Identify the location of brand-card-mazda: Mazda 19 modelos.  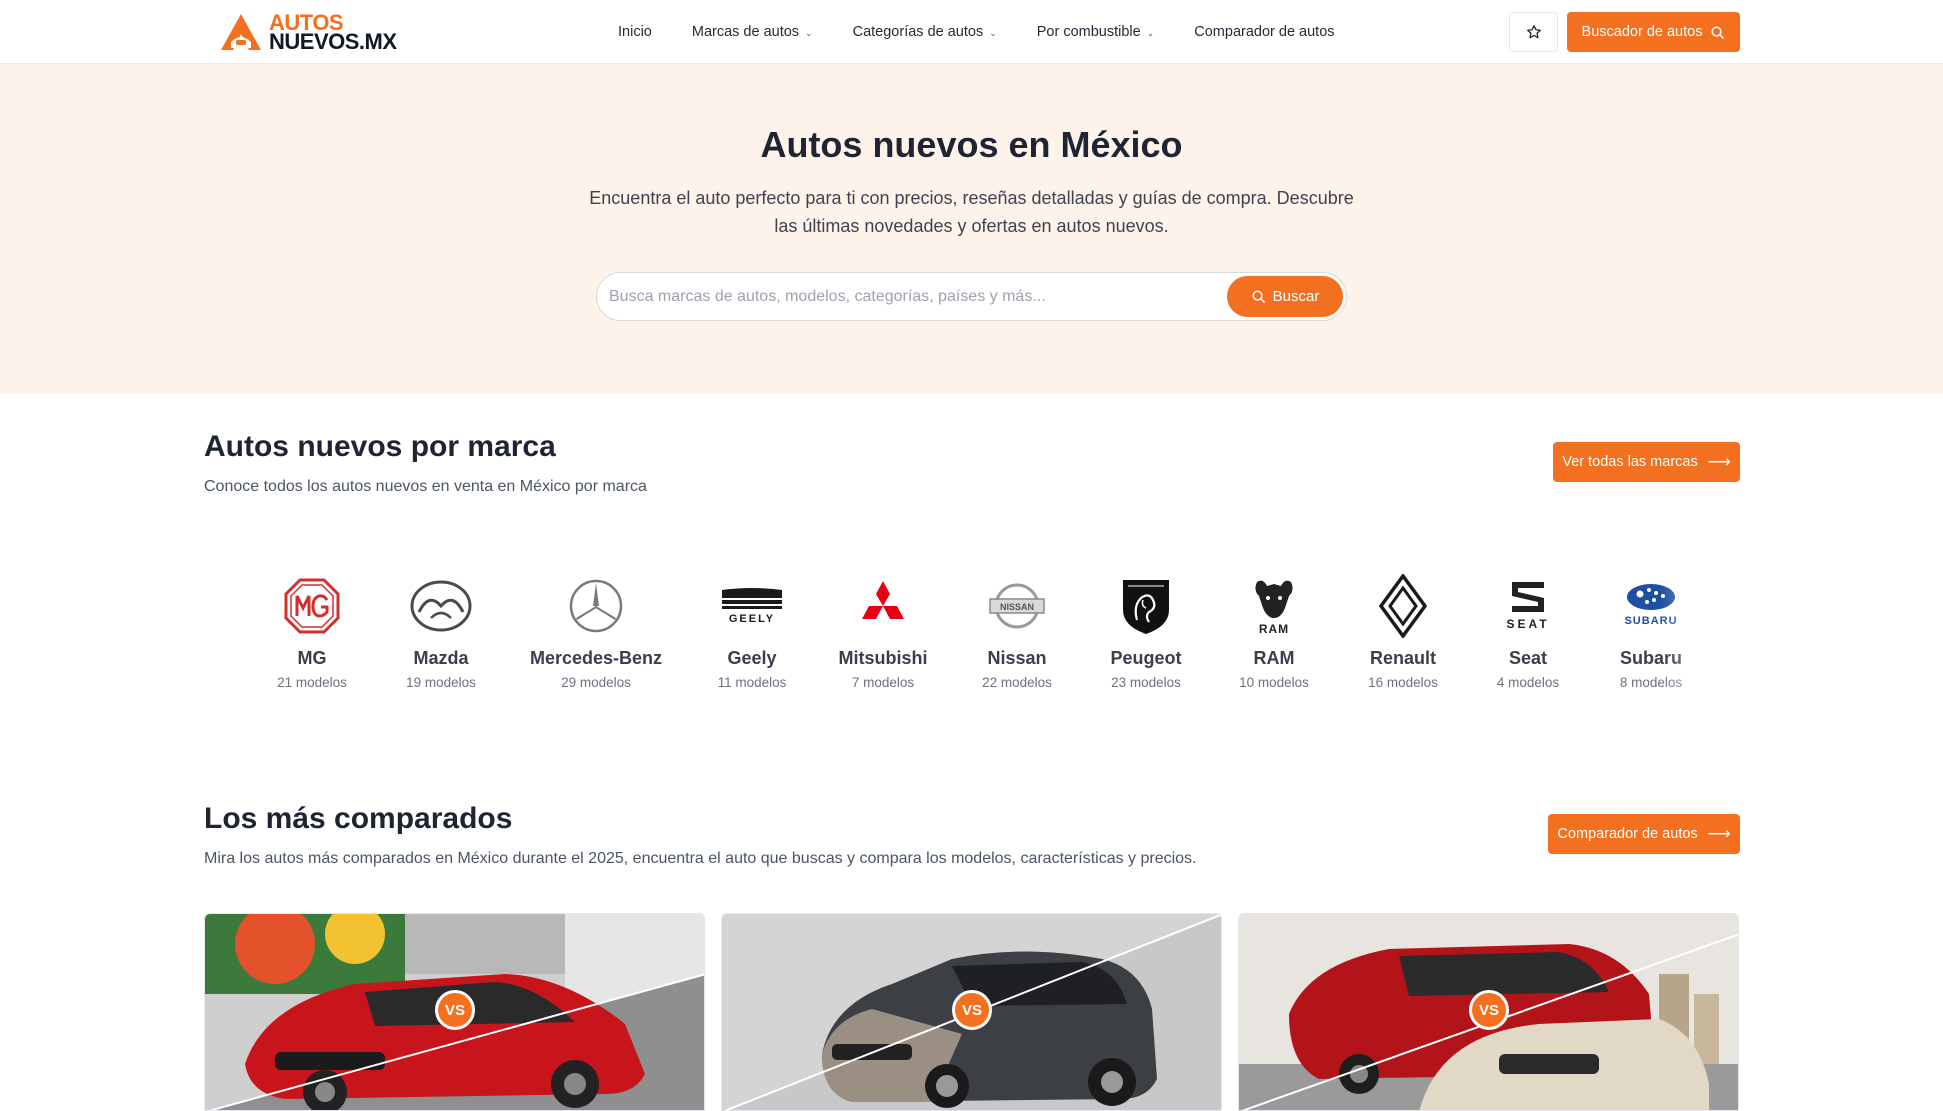
(441, 625).